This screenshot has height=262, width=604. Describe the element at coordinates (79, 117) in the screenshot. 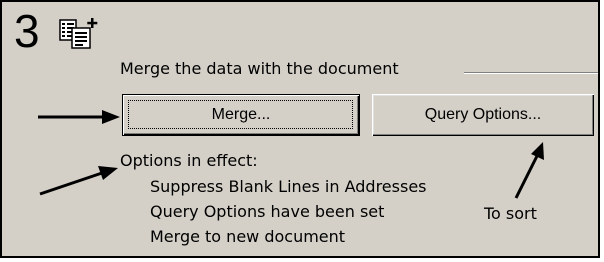

I see `merge-pointer-arrow` at that location.